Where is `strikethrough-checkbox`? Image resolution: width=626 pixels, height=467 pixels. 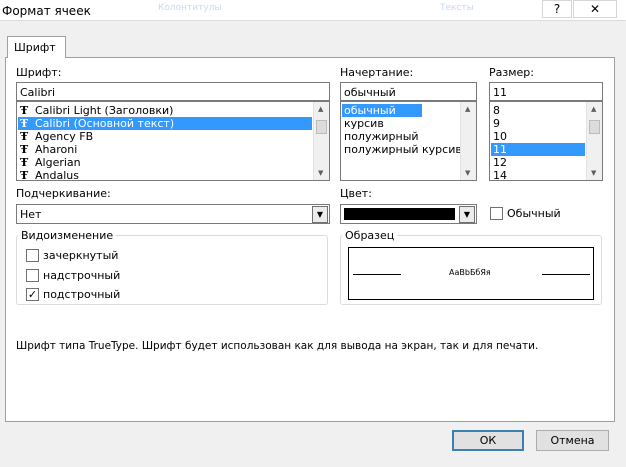
strikethrough-checkbox is located at coordinates (32, 255).